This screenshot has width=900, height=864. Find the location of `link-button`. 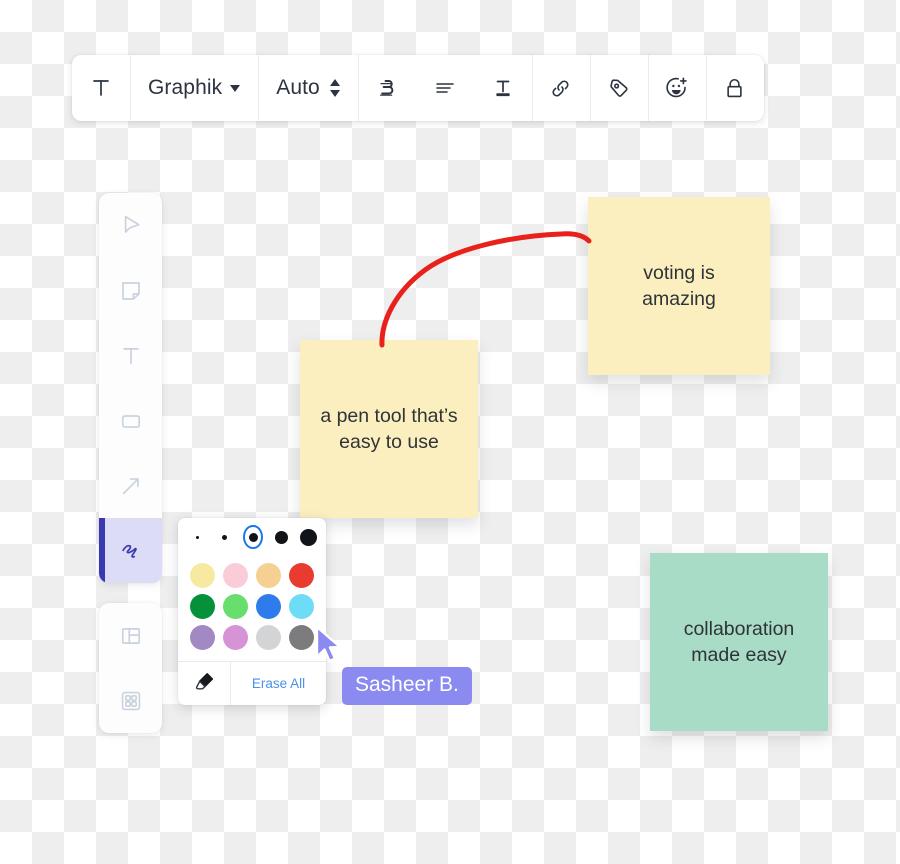

link-button is located at coordinates (561, 88).